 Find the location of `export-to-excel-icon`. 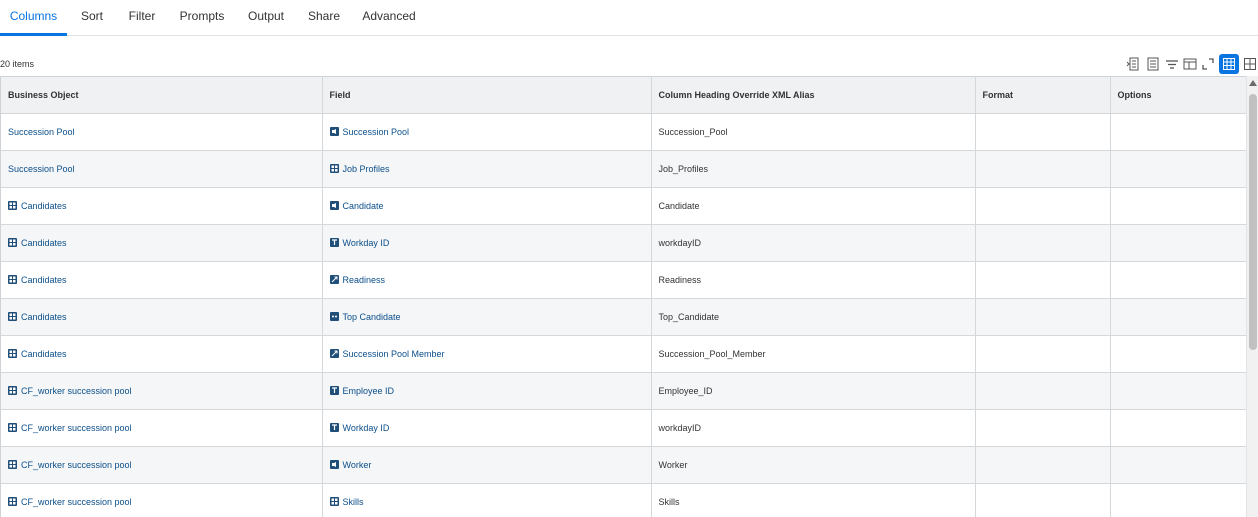

export-to-excel-icon is located at coordinates (1133, 64).